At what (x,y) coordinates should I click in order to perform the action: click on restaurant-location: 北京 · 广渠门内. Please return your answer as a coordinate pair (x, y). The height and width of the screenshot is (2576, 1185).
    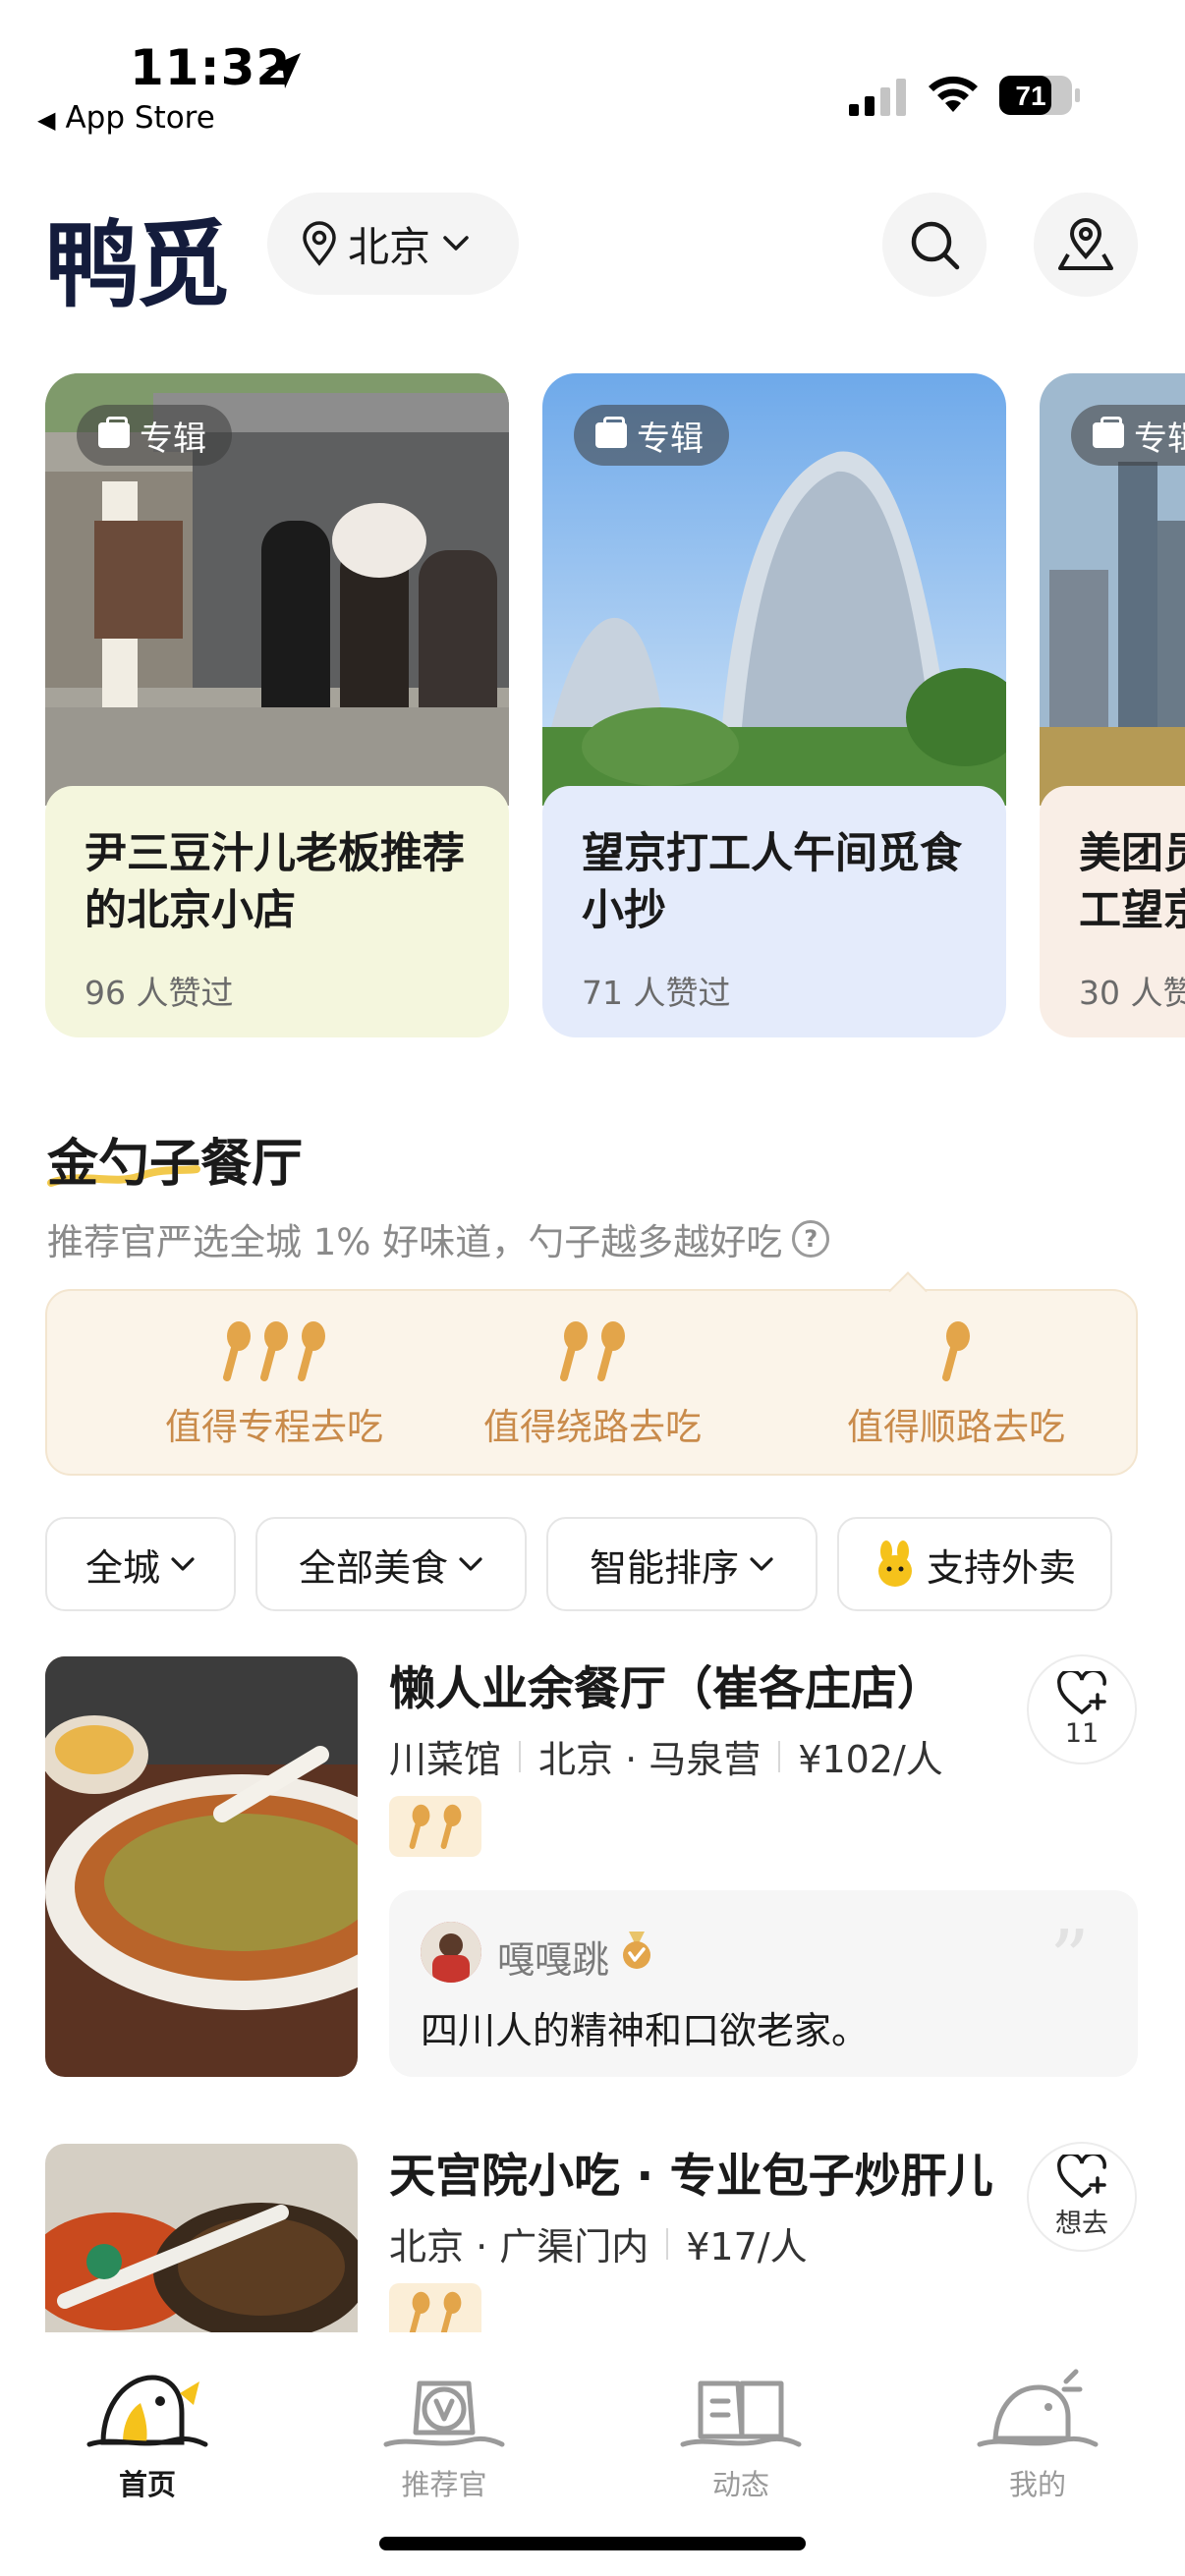
    Looking at the image, I should click on (519, 2246).